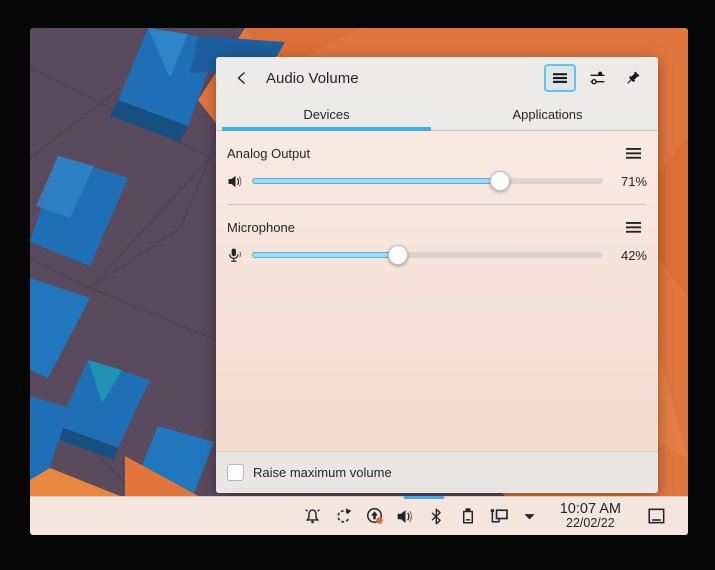  I want to click on notifications-button, so click(313, 516).